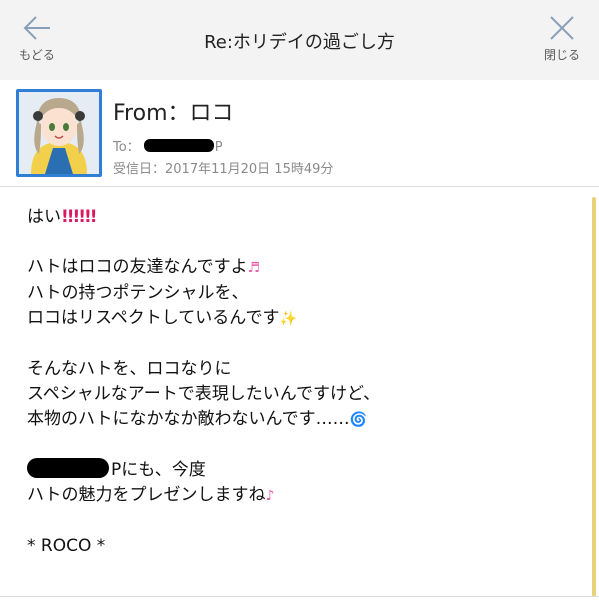  I want to click on swirl-icon: 🌀, so click(358, 420).